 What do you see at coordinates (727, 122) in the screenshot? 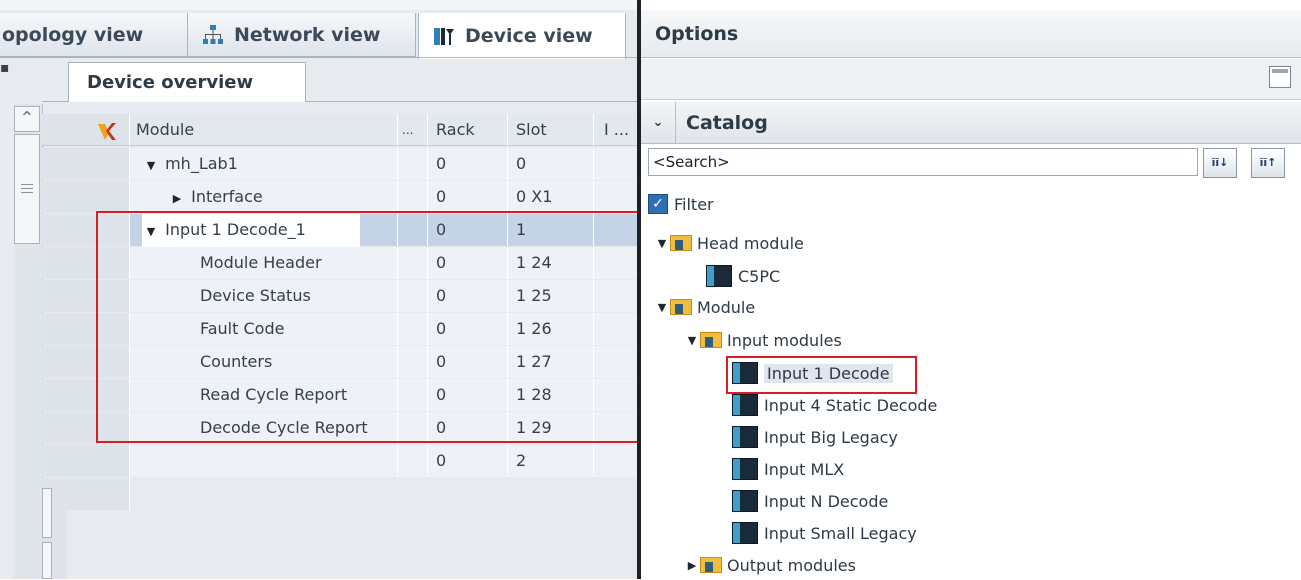
I see `catalog-title: Catalog` at bounding box center [727, 122].